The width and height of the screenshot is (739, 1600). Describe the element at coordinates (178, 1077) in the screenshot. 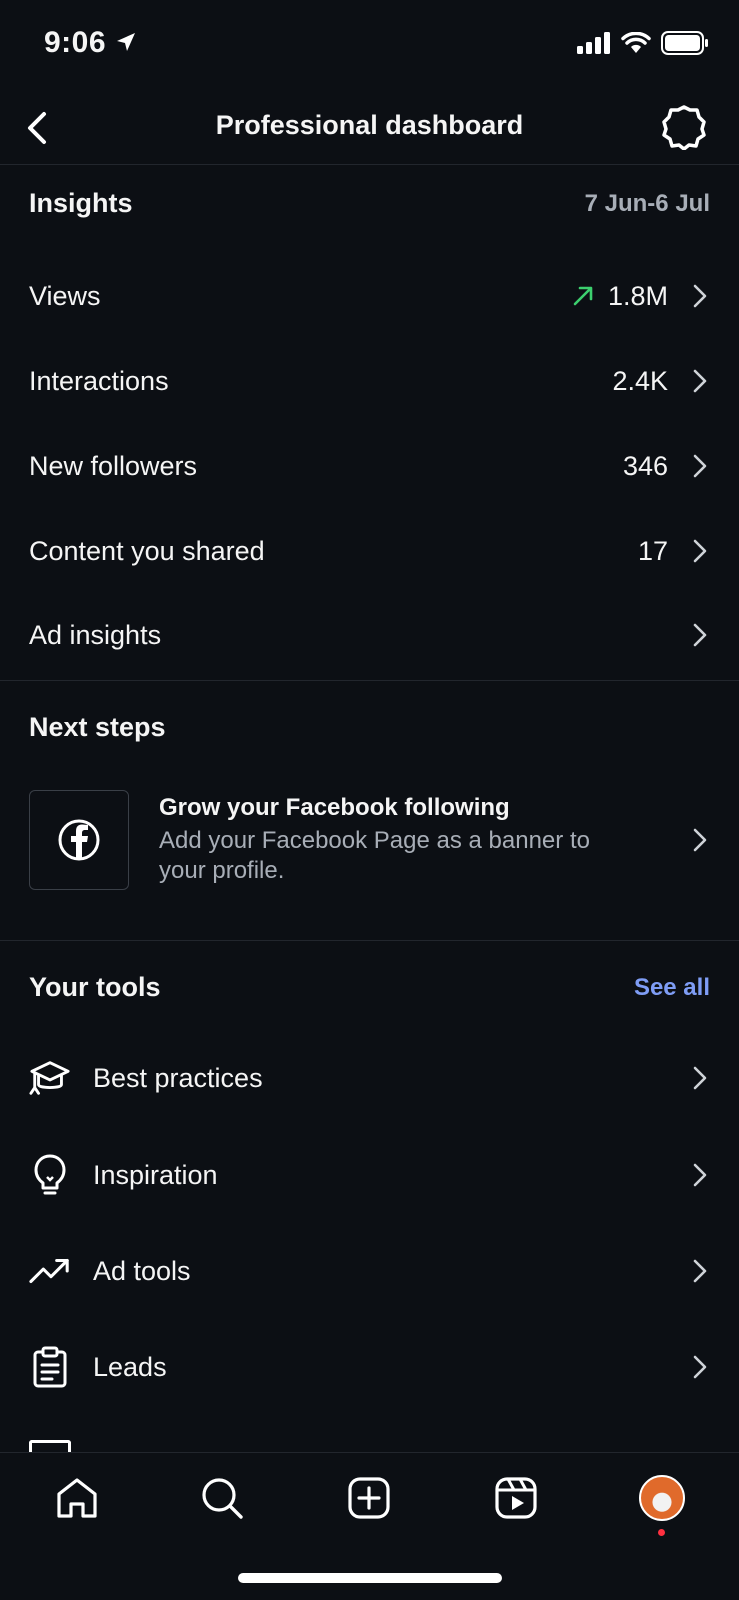

I see `tool-label: Best practices` at that location.